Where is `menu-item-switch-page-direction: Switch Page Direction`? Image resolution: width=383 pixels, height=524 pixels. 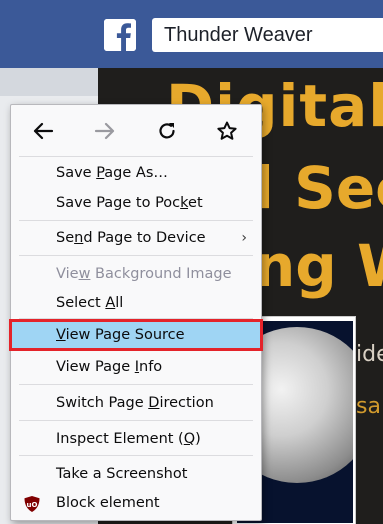
menu-item-switch-page-direction: Switch Page Direction is located at coordinates (136, 403).